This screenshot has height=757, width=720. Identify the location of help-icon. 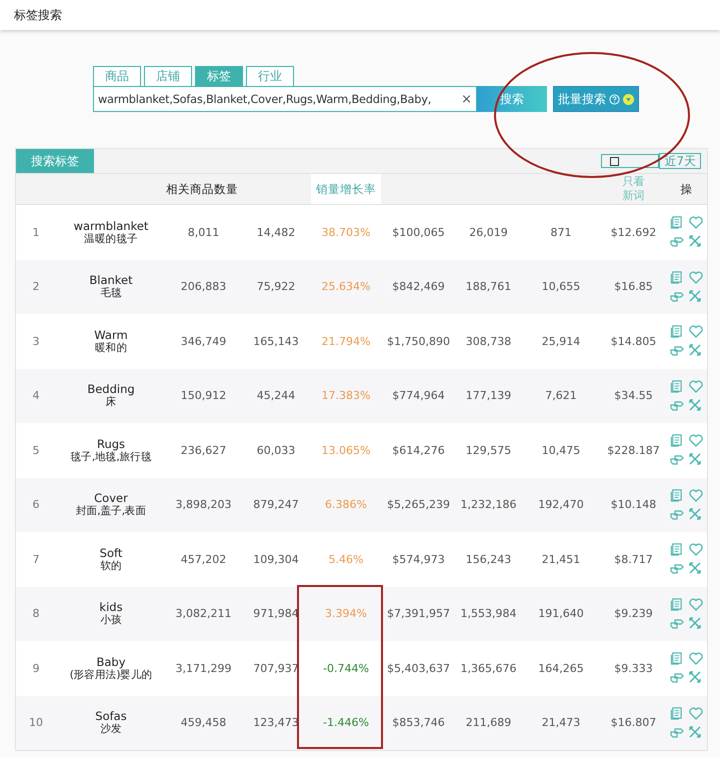
(614, 99).